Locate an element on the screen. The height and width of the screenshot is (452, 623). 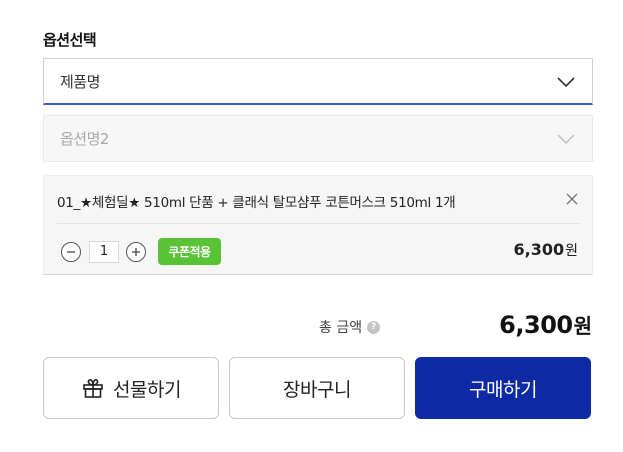
item-price-value: 6,300 is located at coordinates (539, 249).